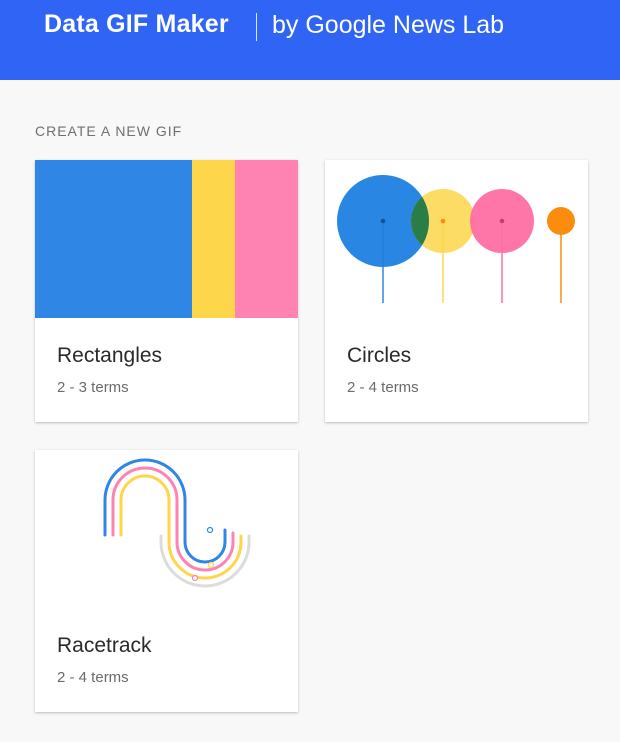 The height and width of the screenshot is (742, 620). Describe the element at coordinates (177, 523) in the screenshot. I see `racetrack-illustration` at that location.